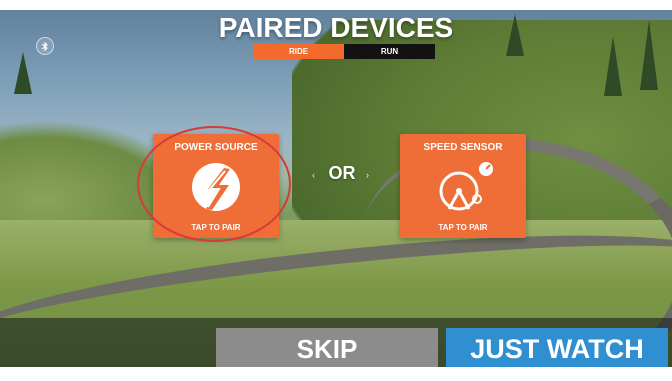  I want to click on bottom-border, so click(336, 374).